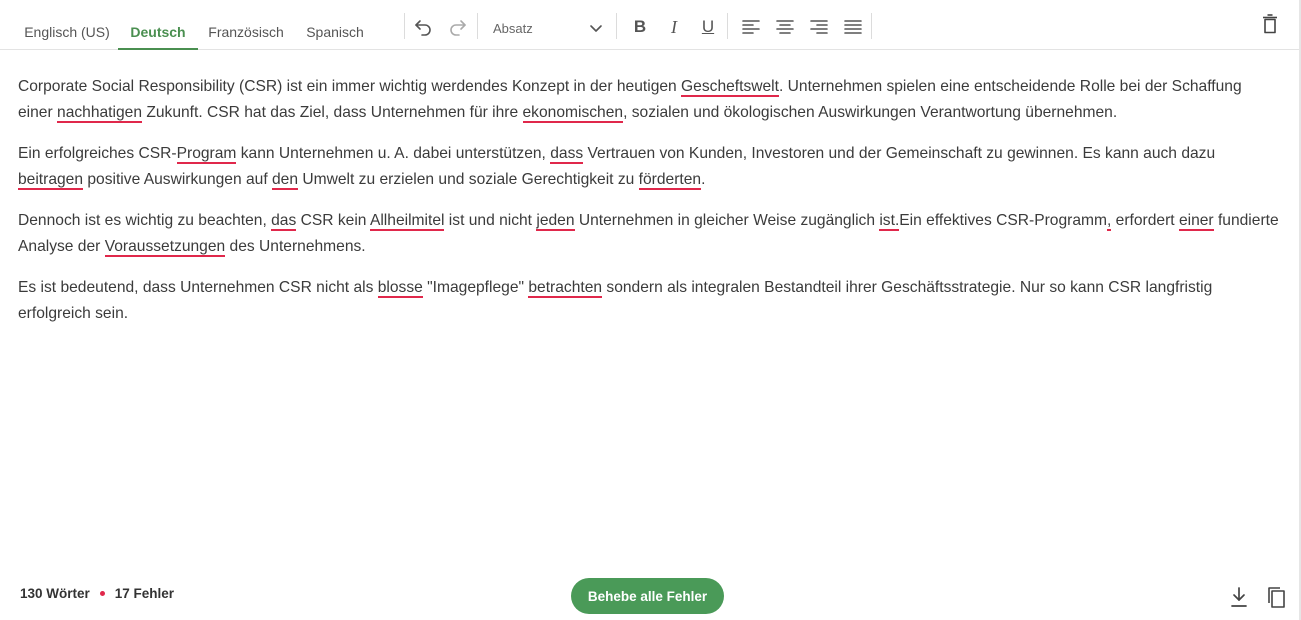  Describe the element at coordinates (102, 593) in the screenshot. I see `error-dot-icon` at that location.